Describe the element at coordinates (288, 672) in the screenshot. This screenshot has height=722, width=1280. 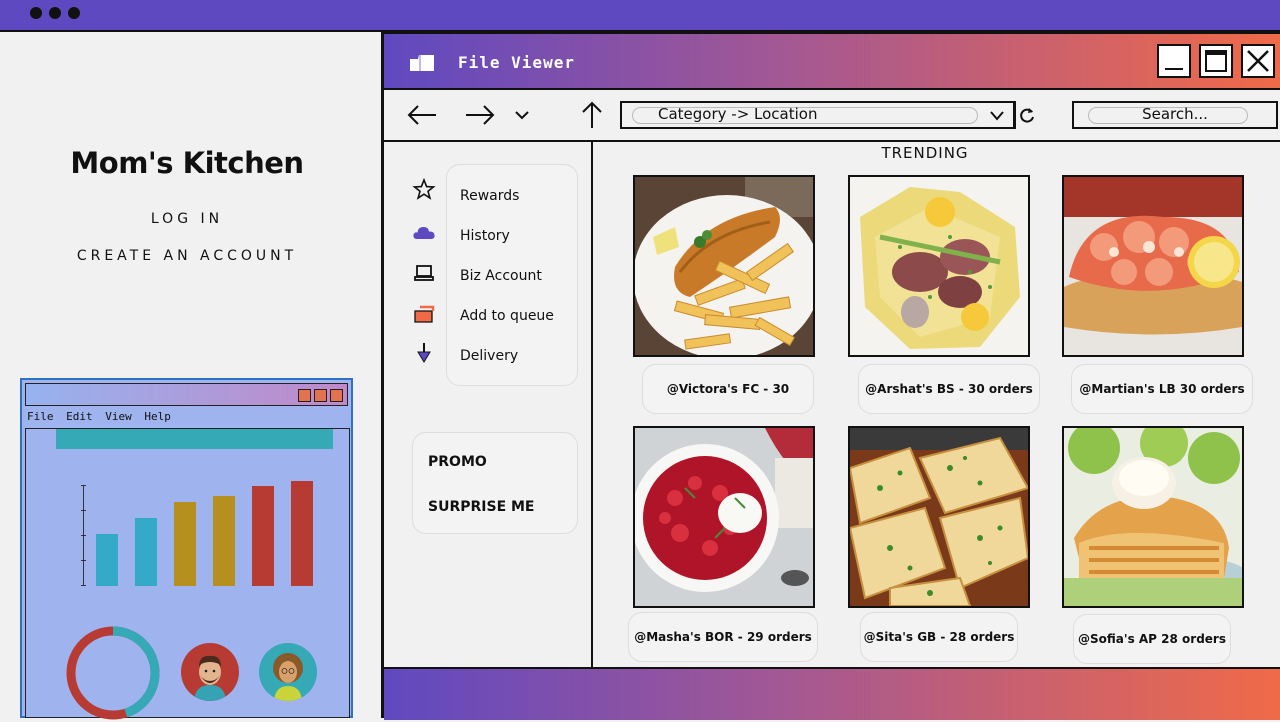
I see `avatar-woman` at that location.